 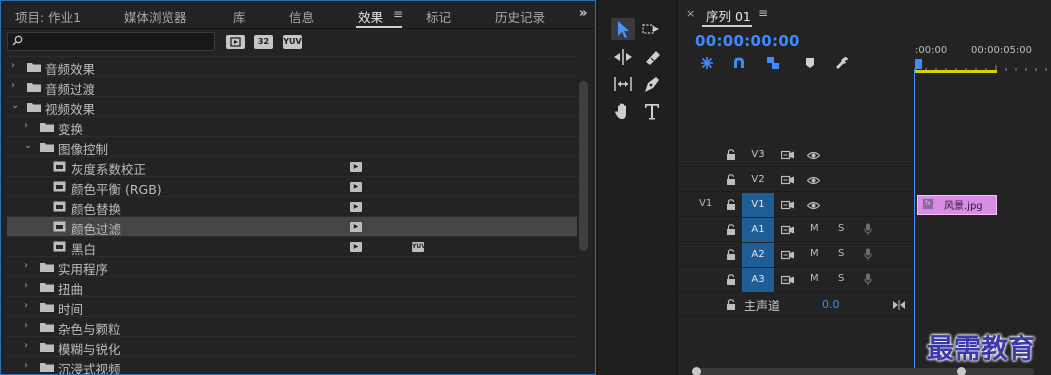 I want to click on playhead-handle, so click(x=918, y=64).